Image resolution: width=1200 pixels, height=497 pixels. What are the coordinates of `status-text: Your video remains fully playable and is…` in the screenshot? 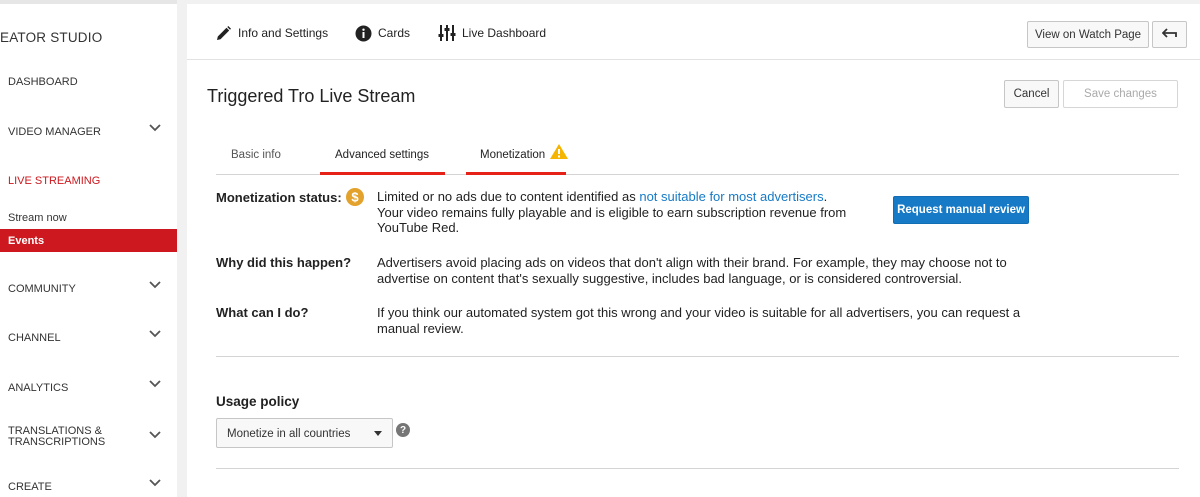 It's located at (612, 212).